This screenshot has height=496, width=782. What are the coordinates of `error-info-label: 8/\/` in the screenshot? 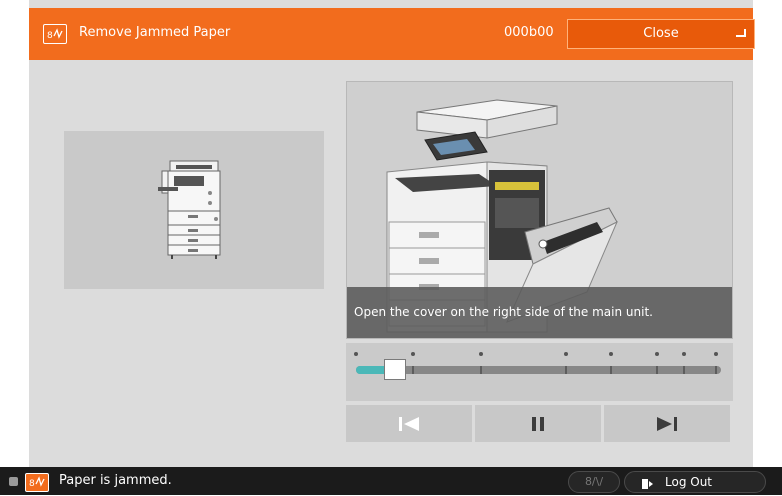 It's located at (594, 481).